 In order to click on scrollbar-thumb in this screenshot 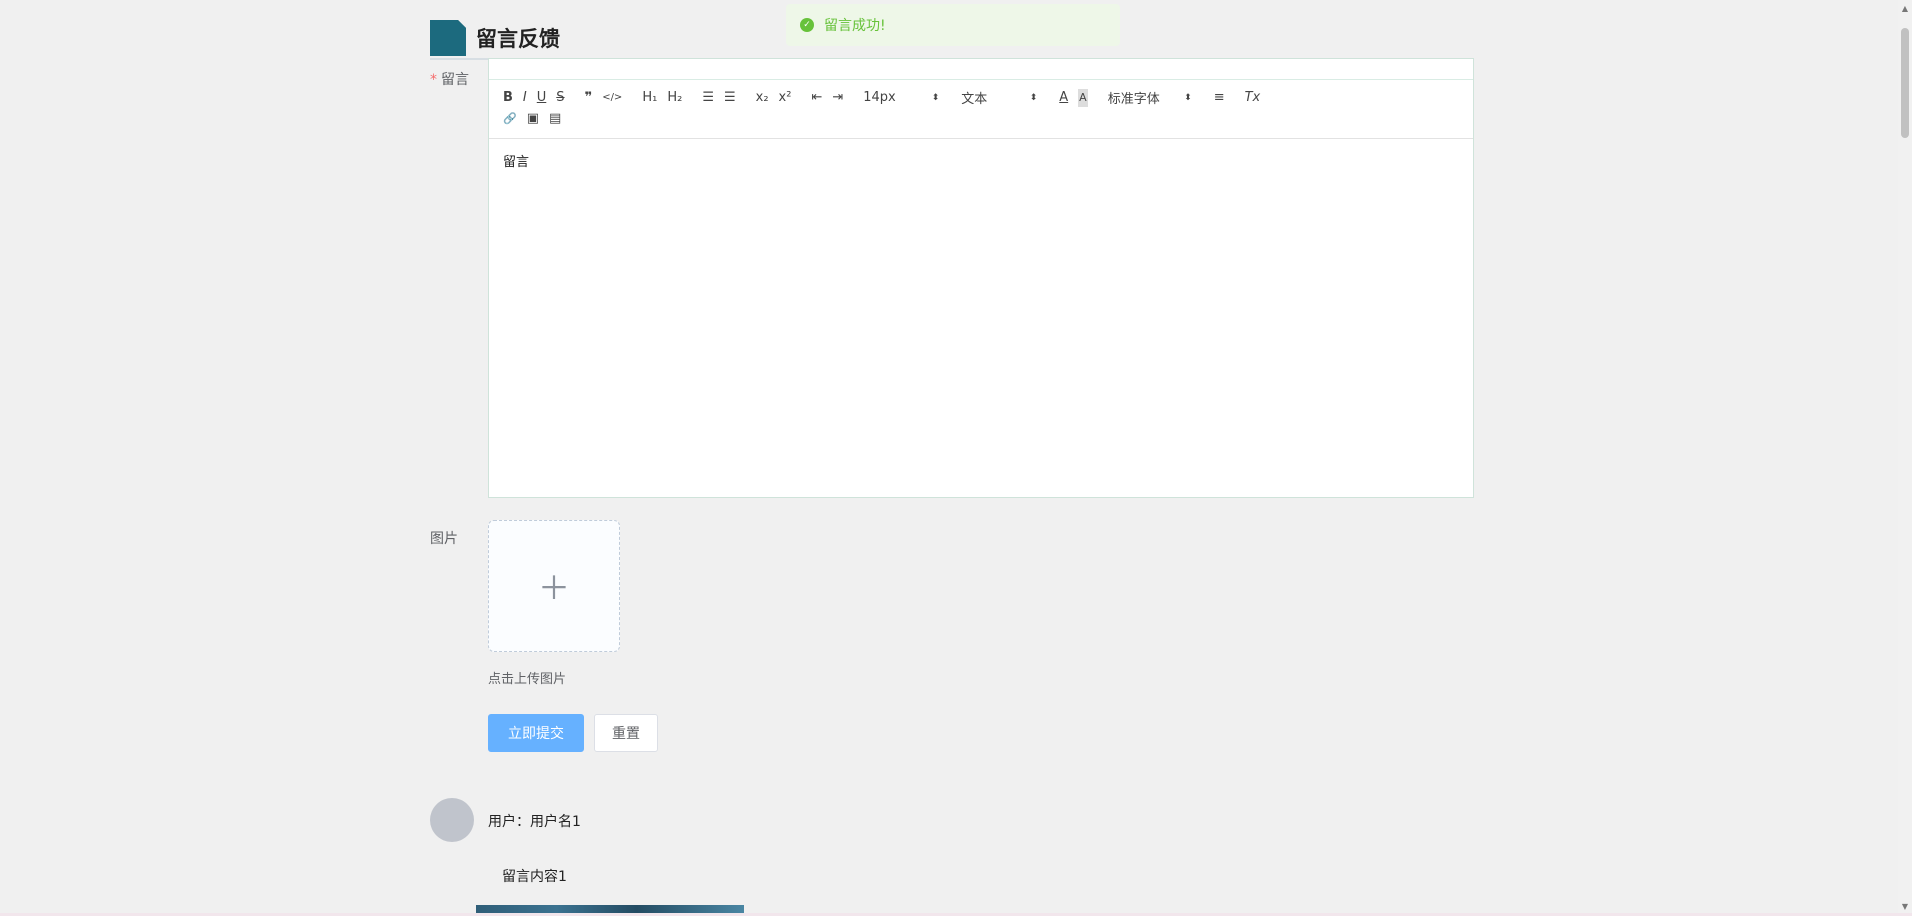, I will do `click(1905, 83)`.